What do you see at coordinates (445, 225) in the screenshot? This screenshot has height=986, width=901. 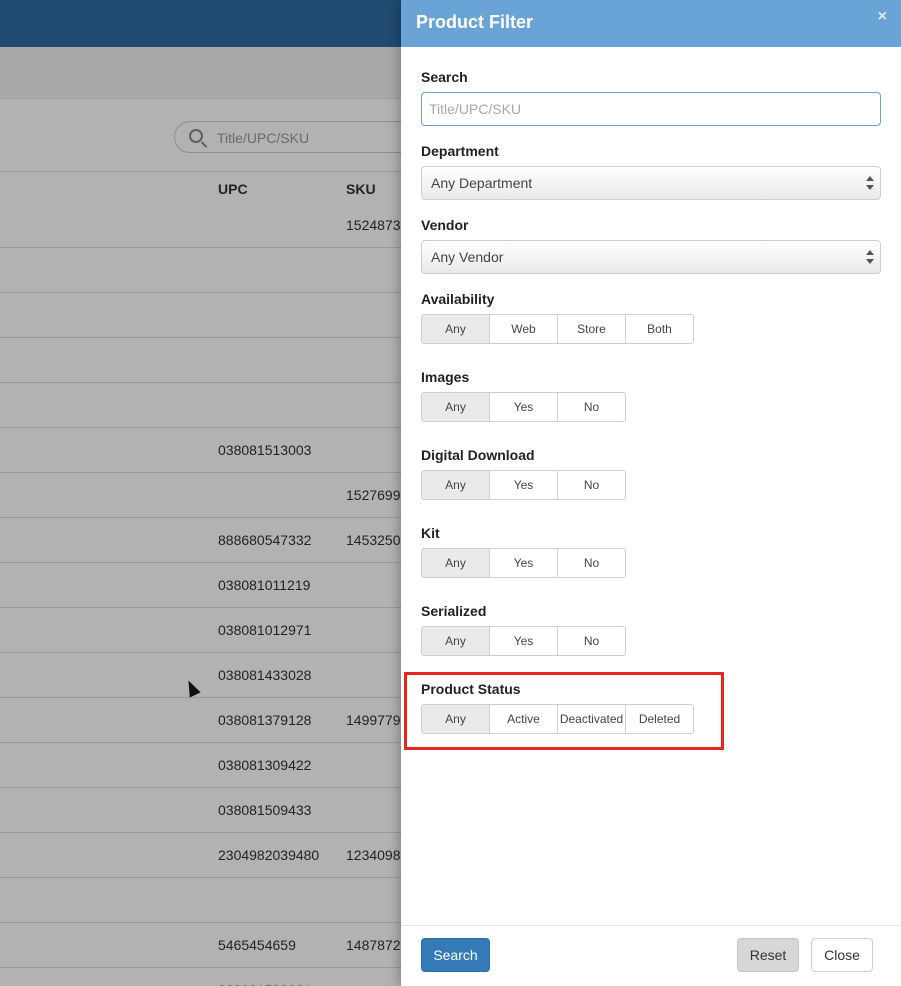 I see `vendor-label: Vendor` at bounding box center [445, 225].